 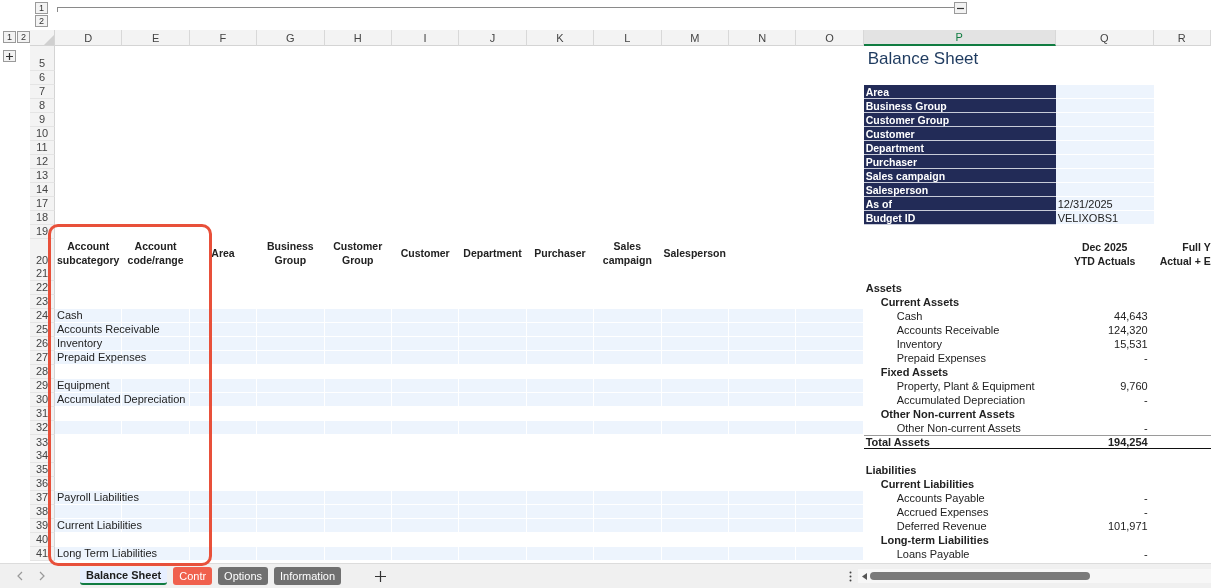 I want to click on account-name: Accounts Receivable, so click(x=108, y=329).